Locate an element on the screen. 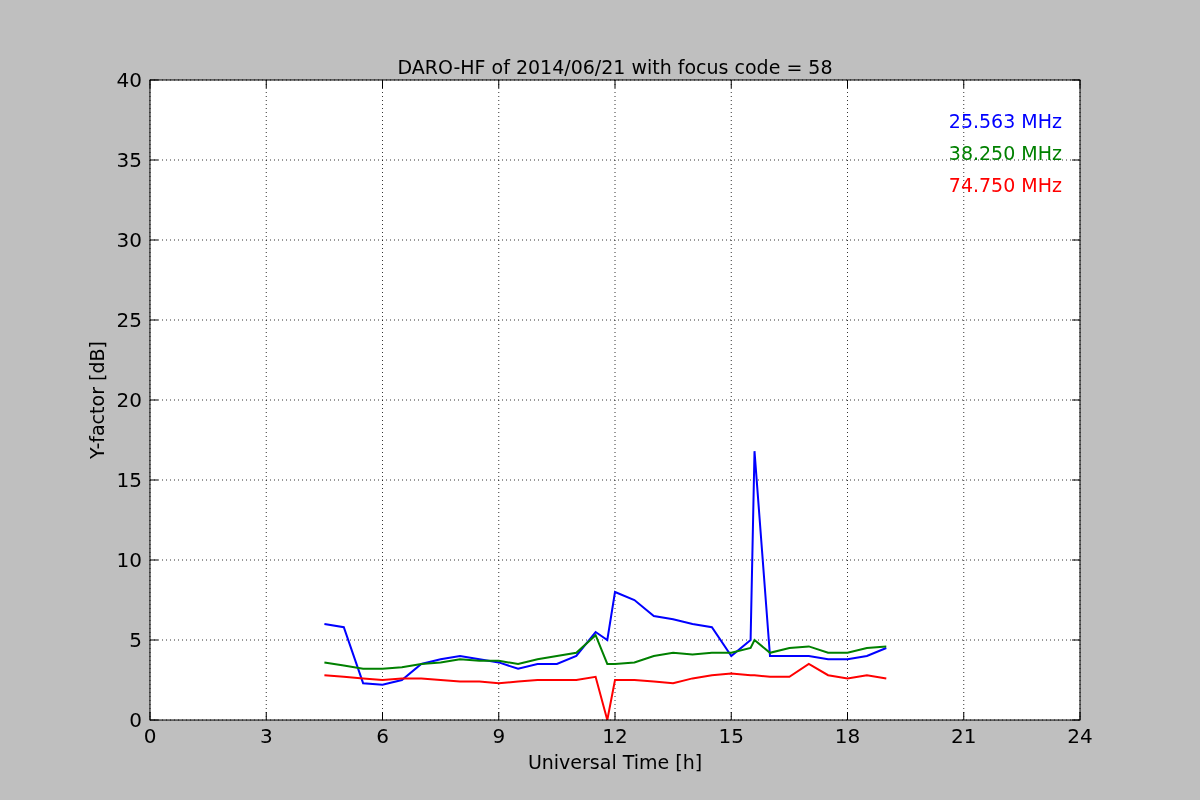 This screenshot has height=800, width=1200. y-tick-label: 25 is located at coordinates (129, 320).